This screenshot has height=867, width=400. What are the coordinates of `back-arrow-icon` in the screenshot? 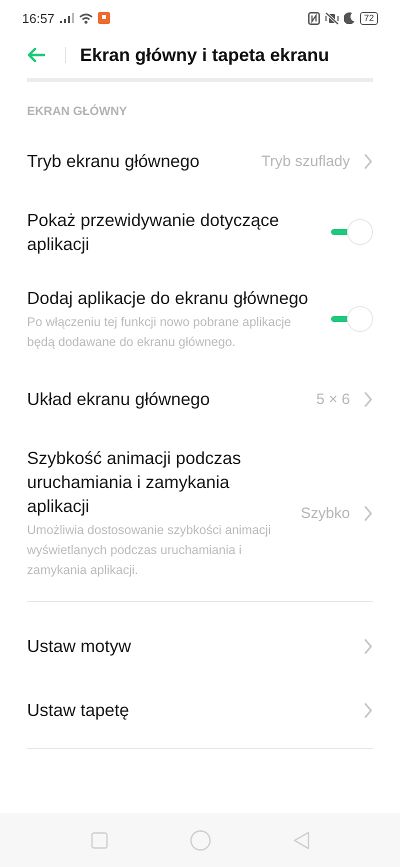 It's located at (36, 55).